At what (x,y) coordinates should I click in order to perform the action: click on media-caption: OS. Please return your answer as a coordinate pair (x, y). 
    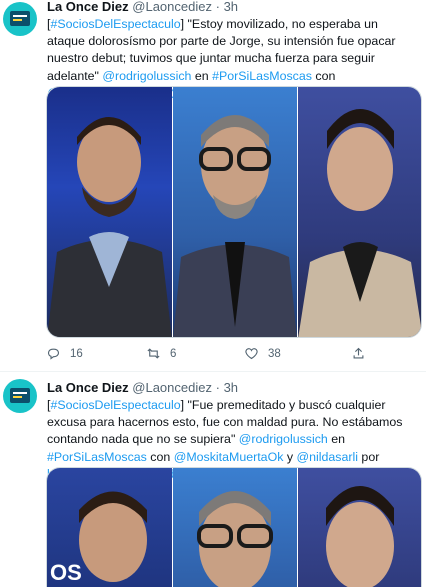
    Looking at the image, I should click on (66, 572).